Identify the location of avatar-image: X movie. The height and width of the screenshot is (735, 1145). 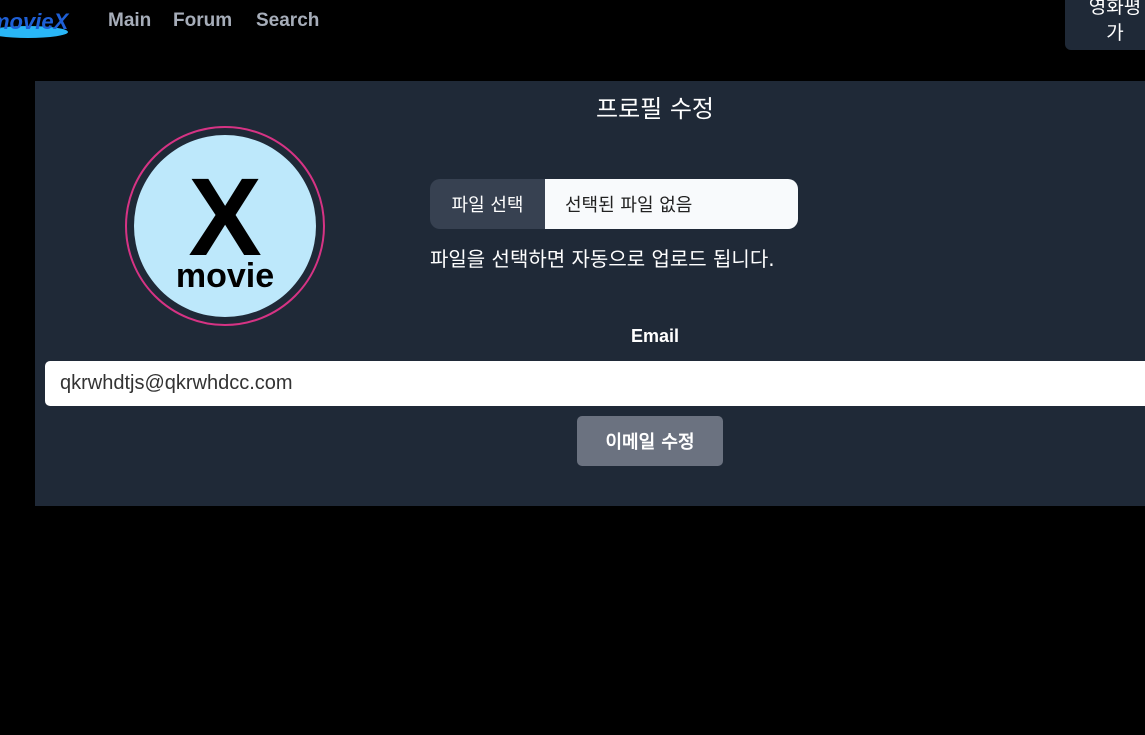
(225, 226).